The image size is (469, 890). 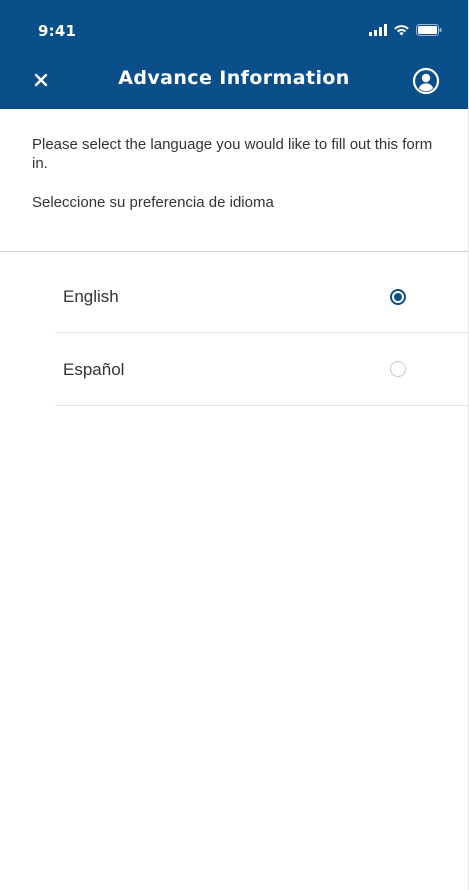 I want to click on language-option-label: English, so click(x=91, y=296).